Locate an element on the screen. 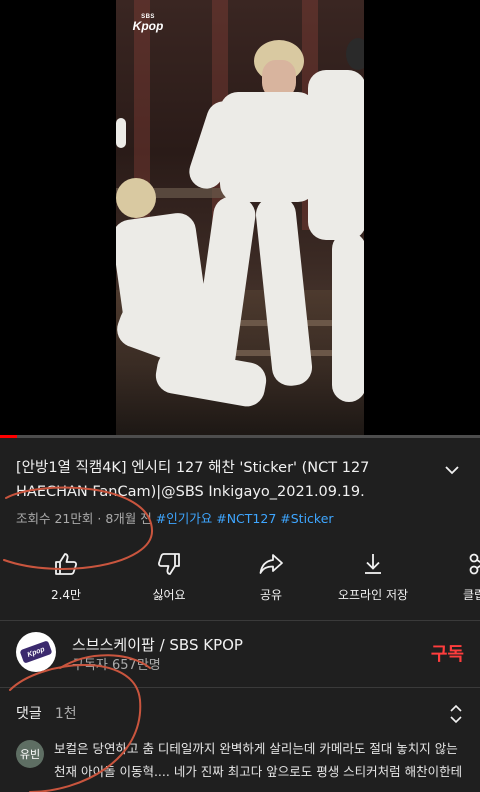 The image size is (480, 792). chevron-down-icon is located at coordinates (452, 470).